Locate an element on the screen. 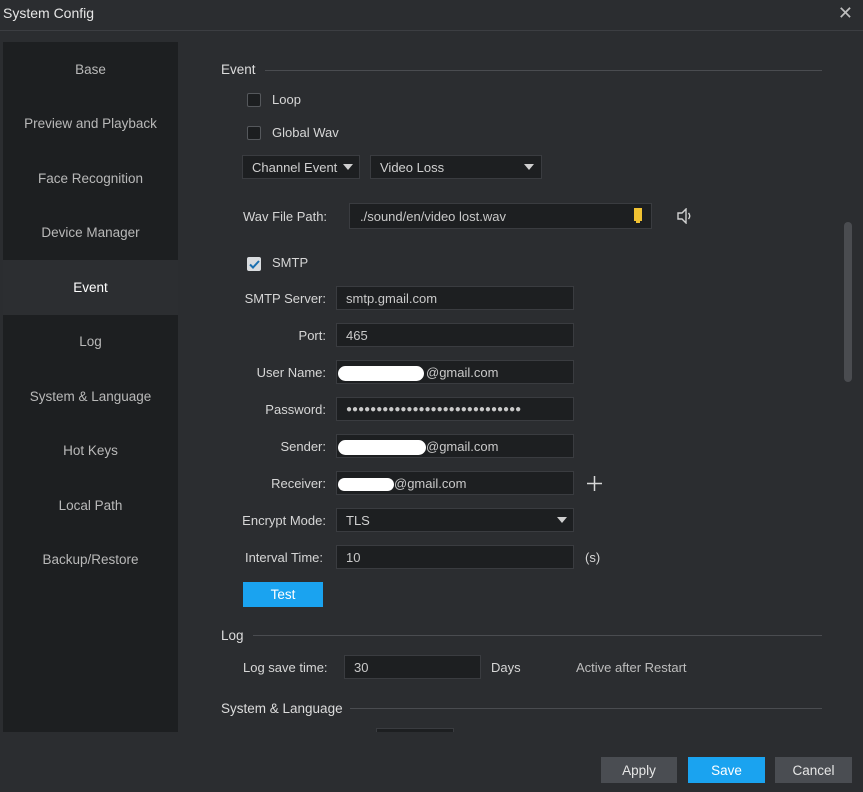 The image size is (863, 792). speaker-icon is located at coordinates (685, 216).